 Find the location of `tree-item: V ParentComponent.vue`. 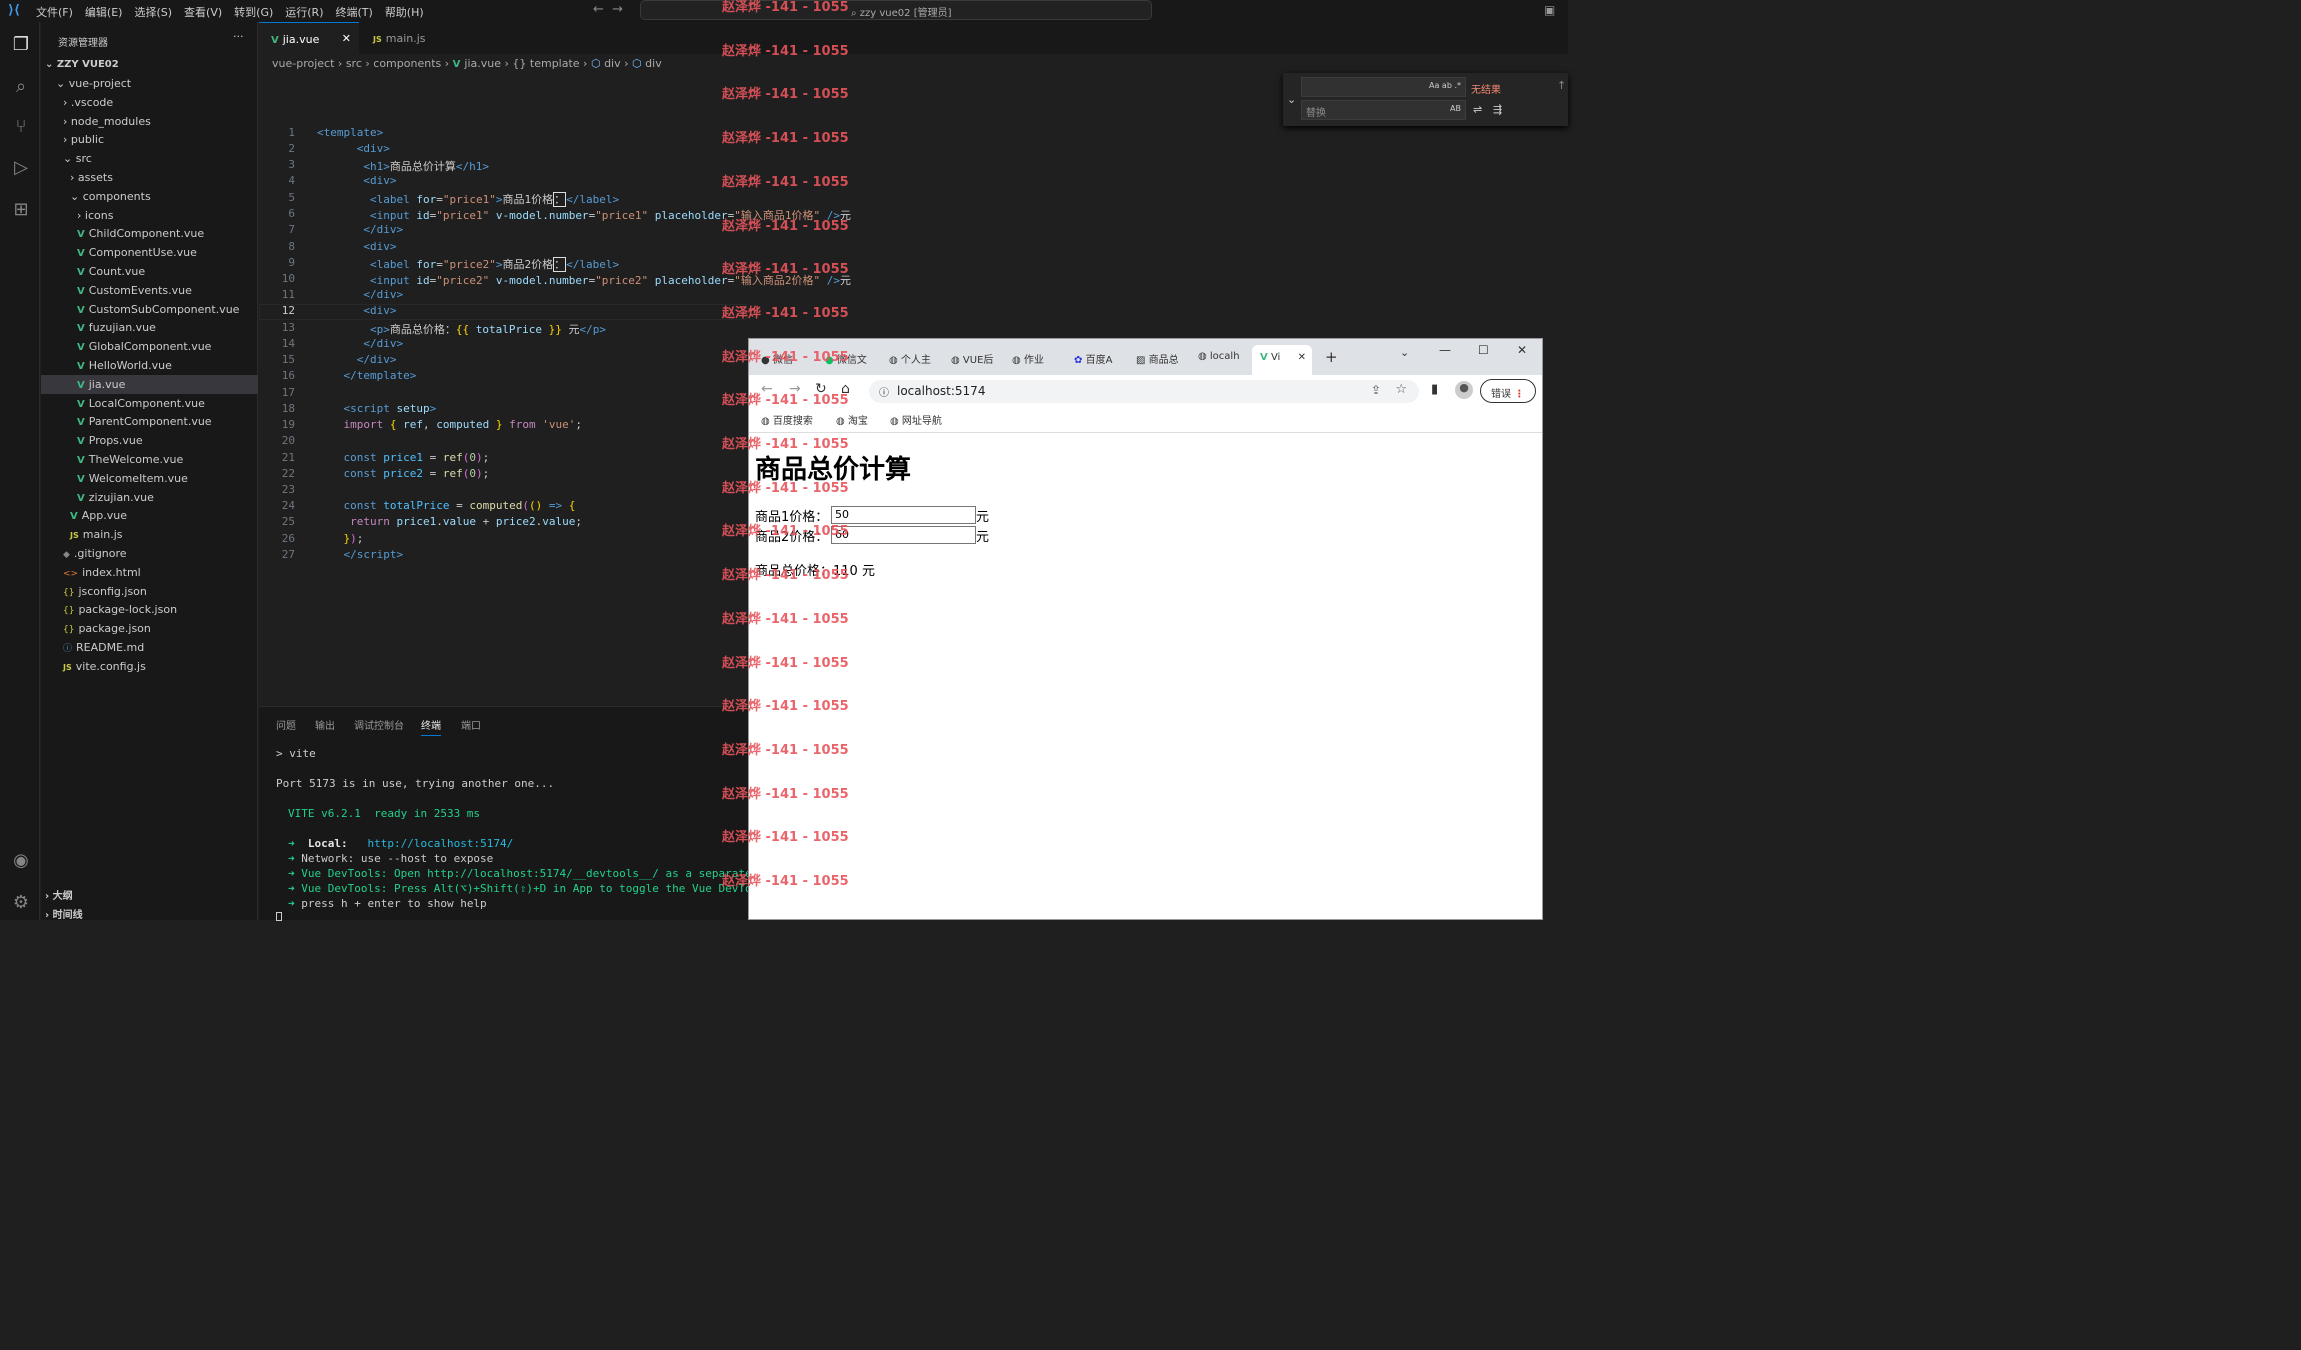

tree-item: V ParentComponent.vue is located at coordinates (149, 421).